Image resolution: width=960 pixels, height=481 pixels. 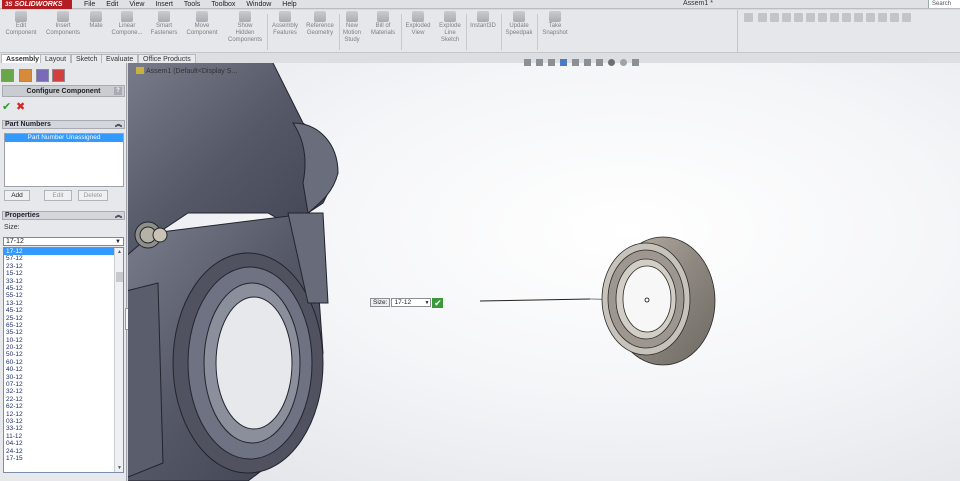 I want to click on offset-icon, so click(x=846, y=17).